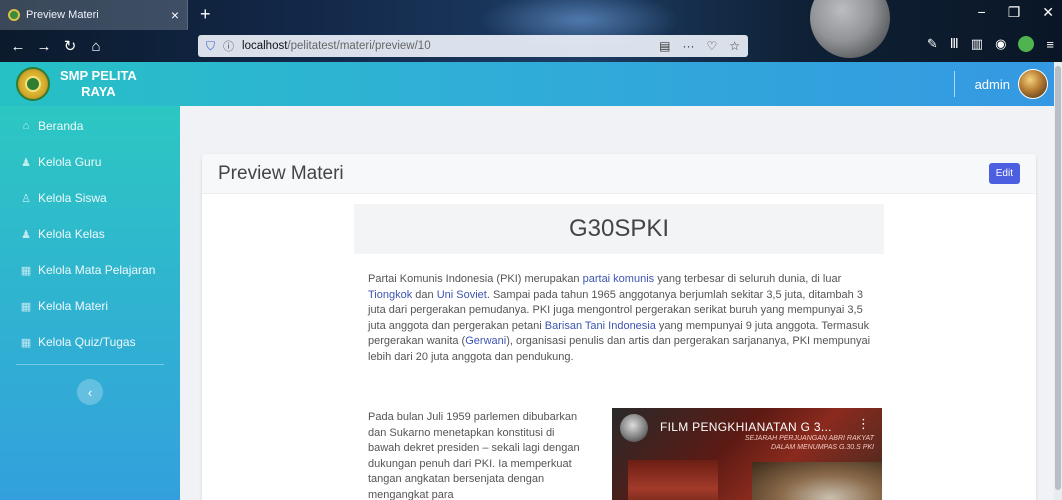  I want to click on video-scene-right, so click(817, 481).